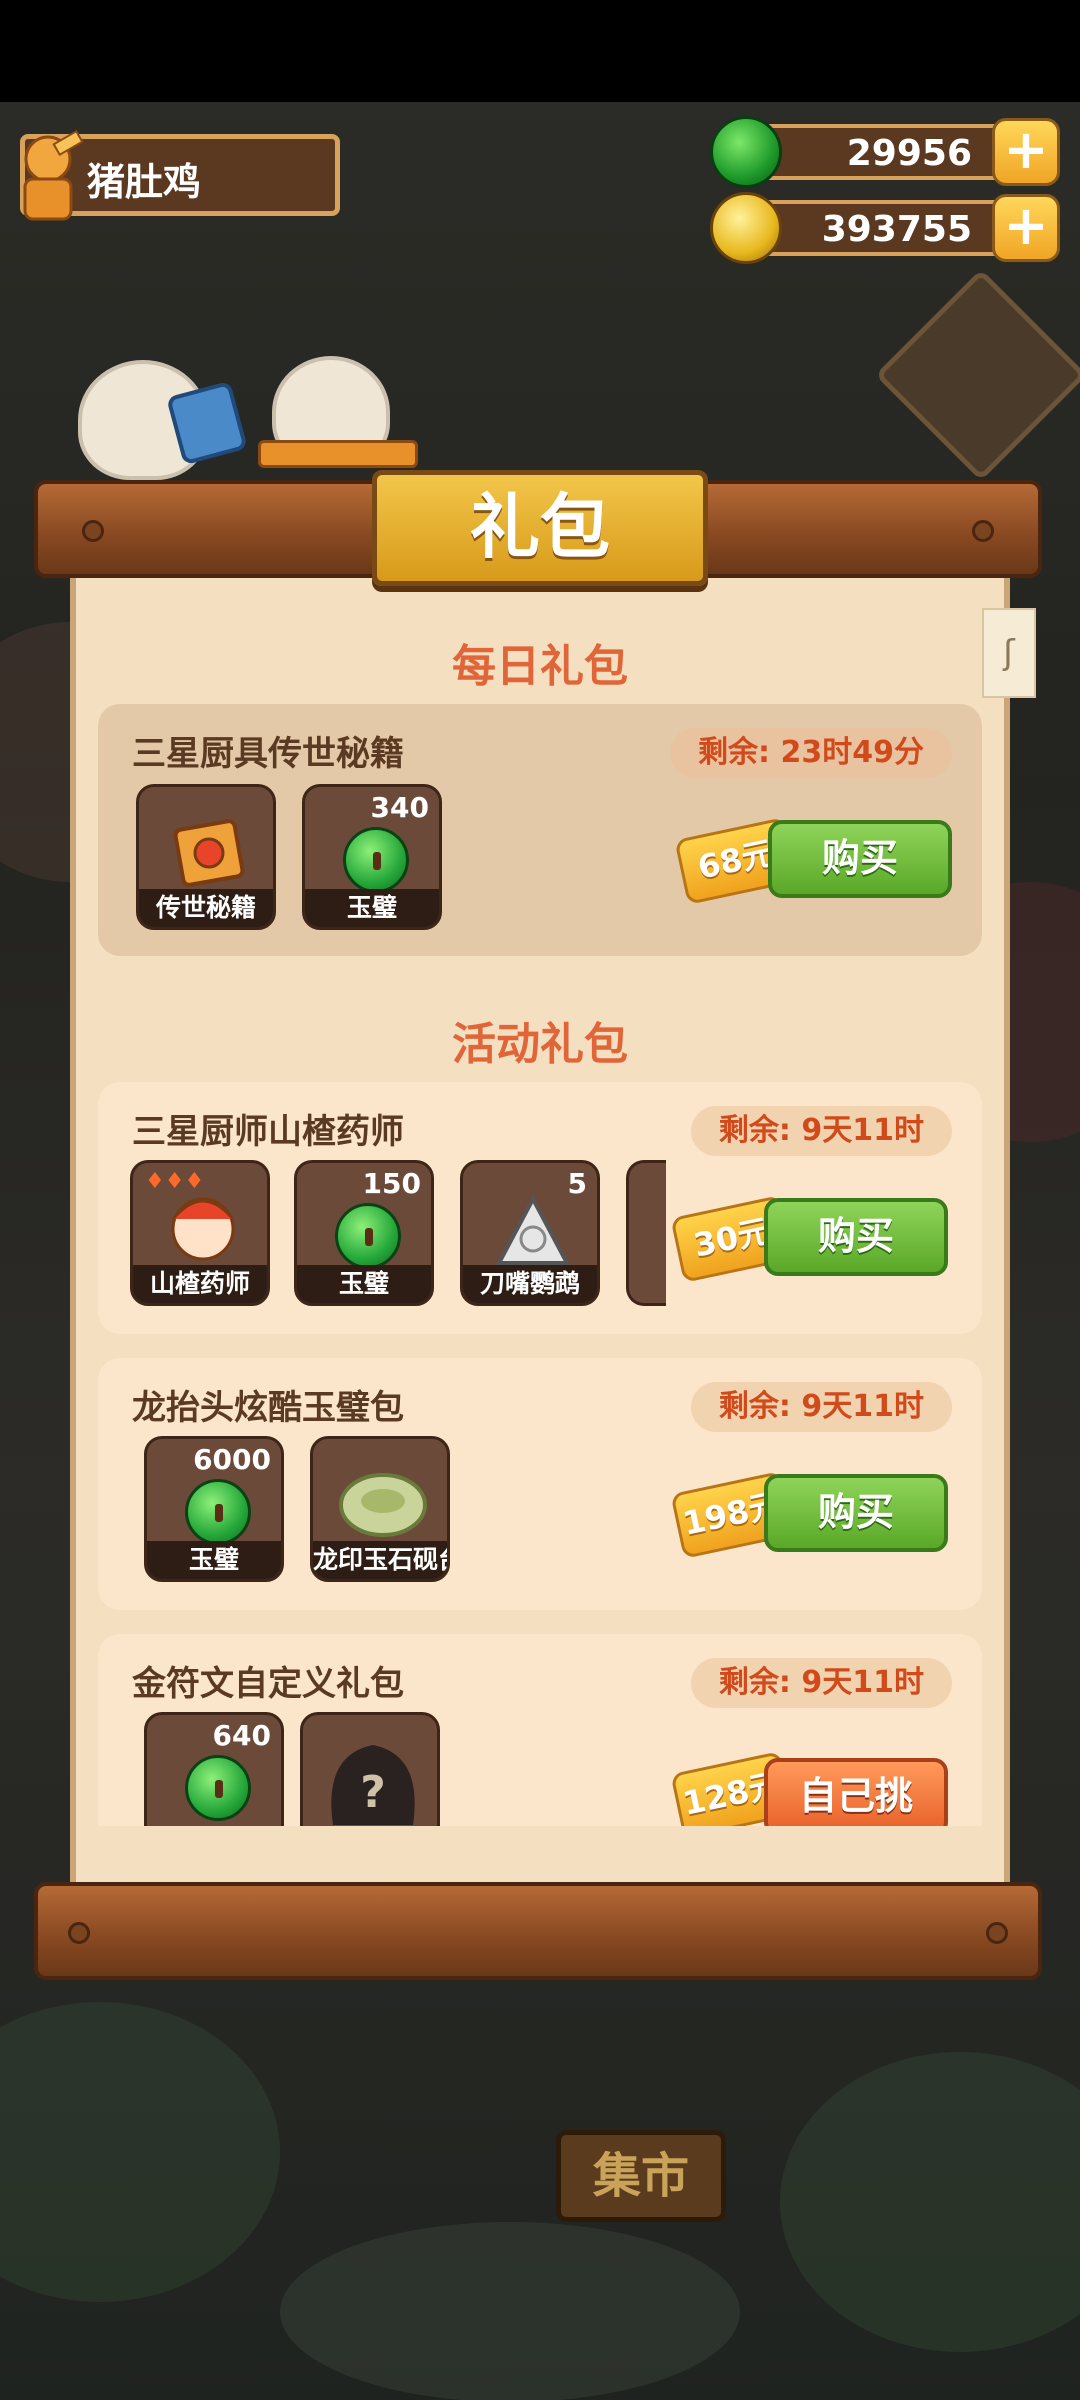 This screenshot has height=2400, width=1080. I want to click on dialog-title: 礼包, so click(540, 527).